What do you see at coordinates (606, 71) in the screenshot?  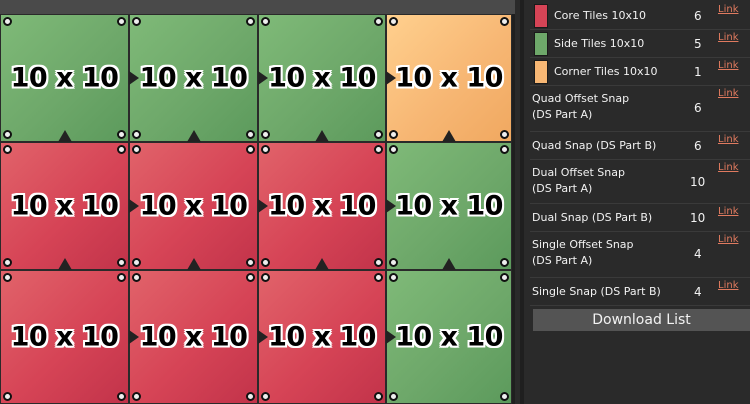 I see `part-name: Corner Tiles 10x10` at bounding box center [606, 71].